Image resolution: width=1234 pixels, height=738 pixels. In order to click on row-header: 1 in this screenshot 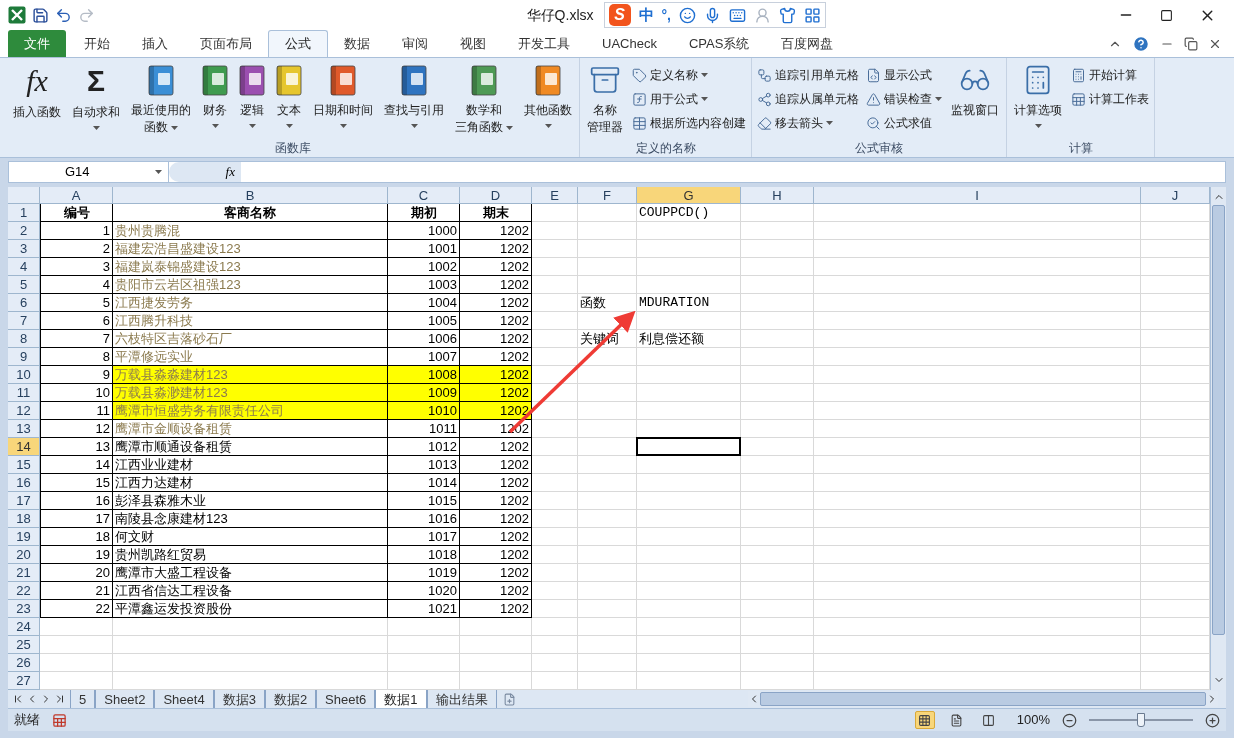, I will do `click(24, 213)`.